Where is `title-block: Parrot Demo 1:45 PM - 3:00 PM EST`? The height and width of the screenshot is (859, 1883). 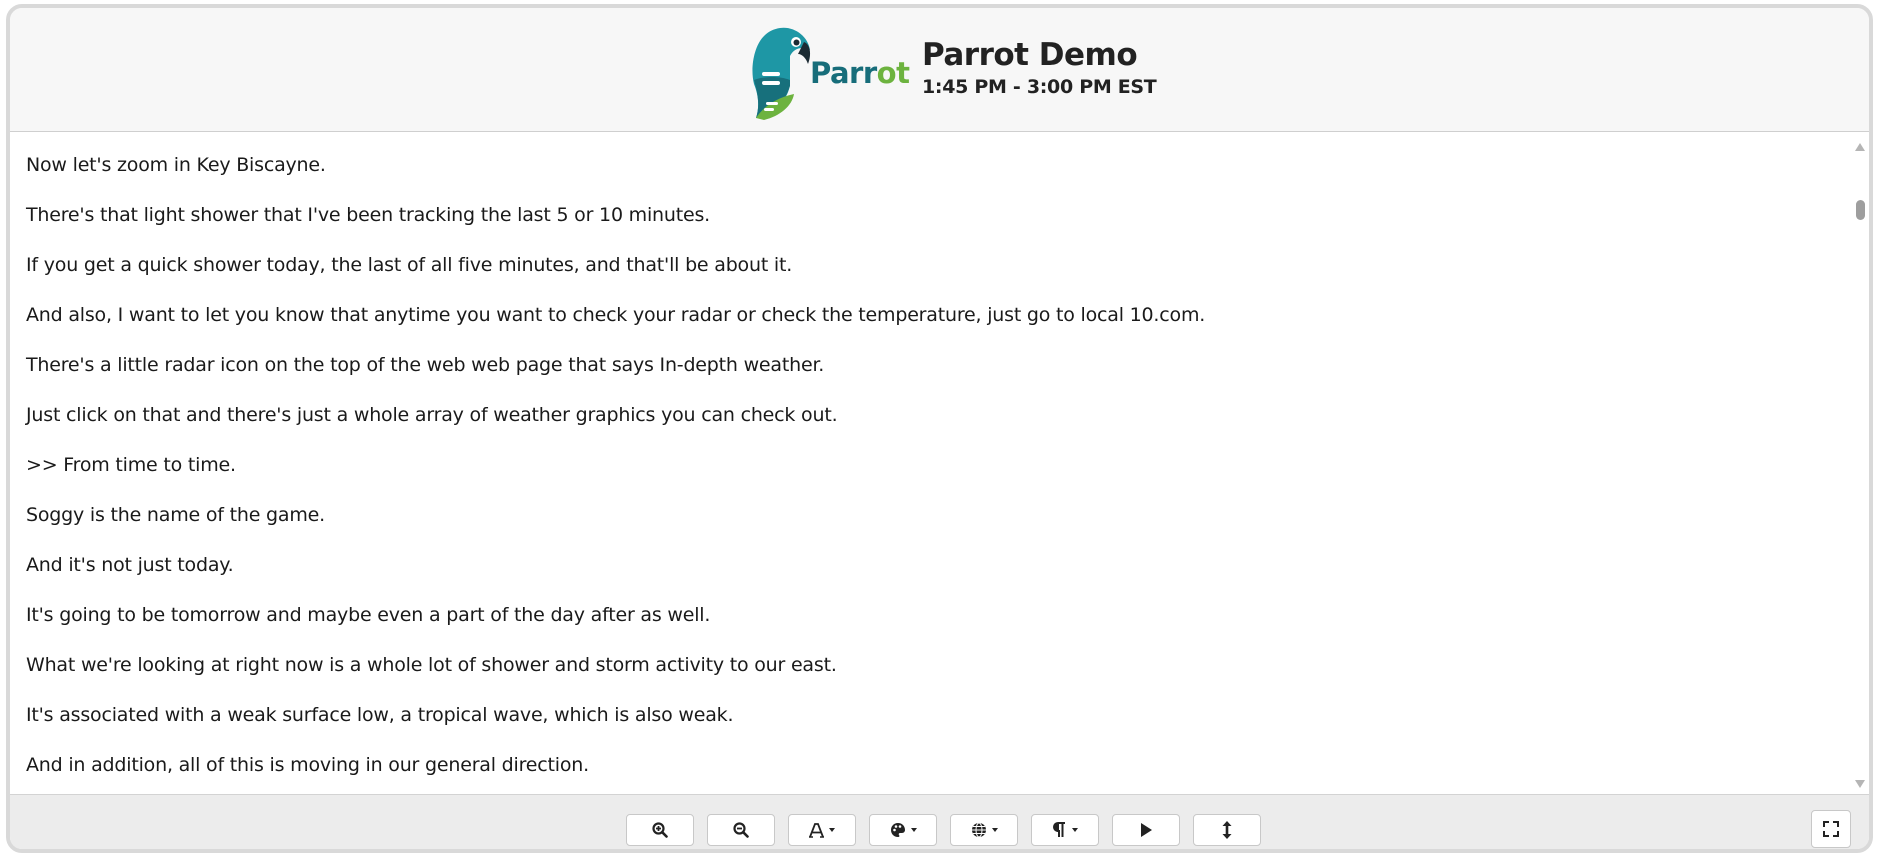
title-block: Parrot Demo 1:45 PM - 3:00 PM EST is located at coordinates (1039, 68).